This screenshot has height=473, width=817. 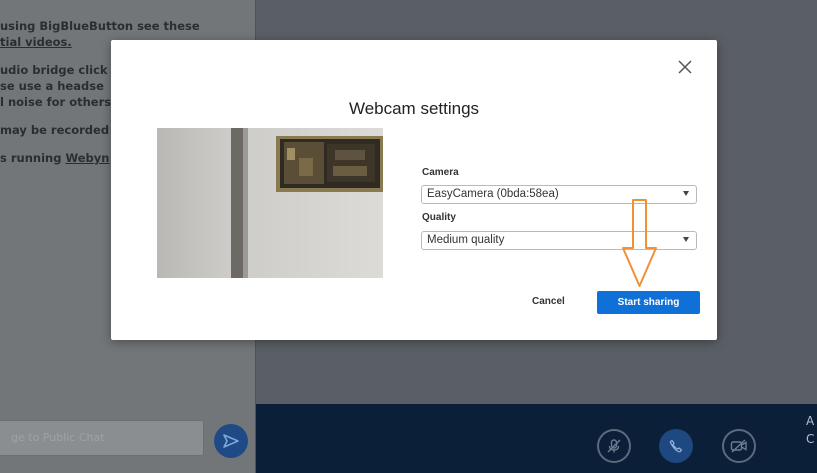 I want to click on phone-icon, so click(x=676, y=446).